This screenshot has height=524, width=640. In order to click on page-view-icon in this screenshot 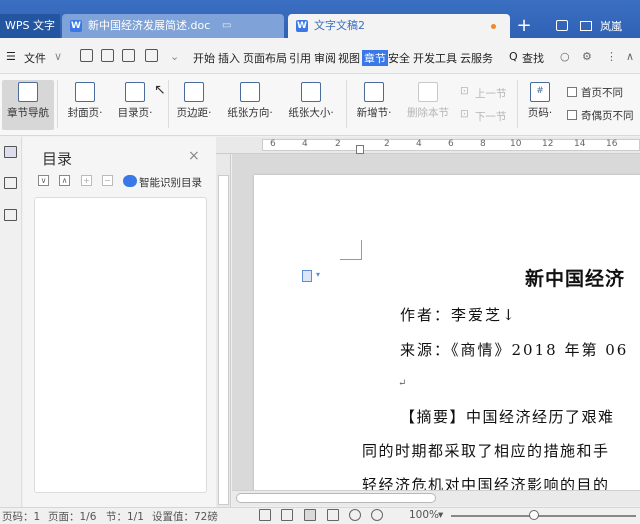, I will do `click(310, 515)`.